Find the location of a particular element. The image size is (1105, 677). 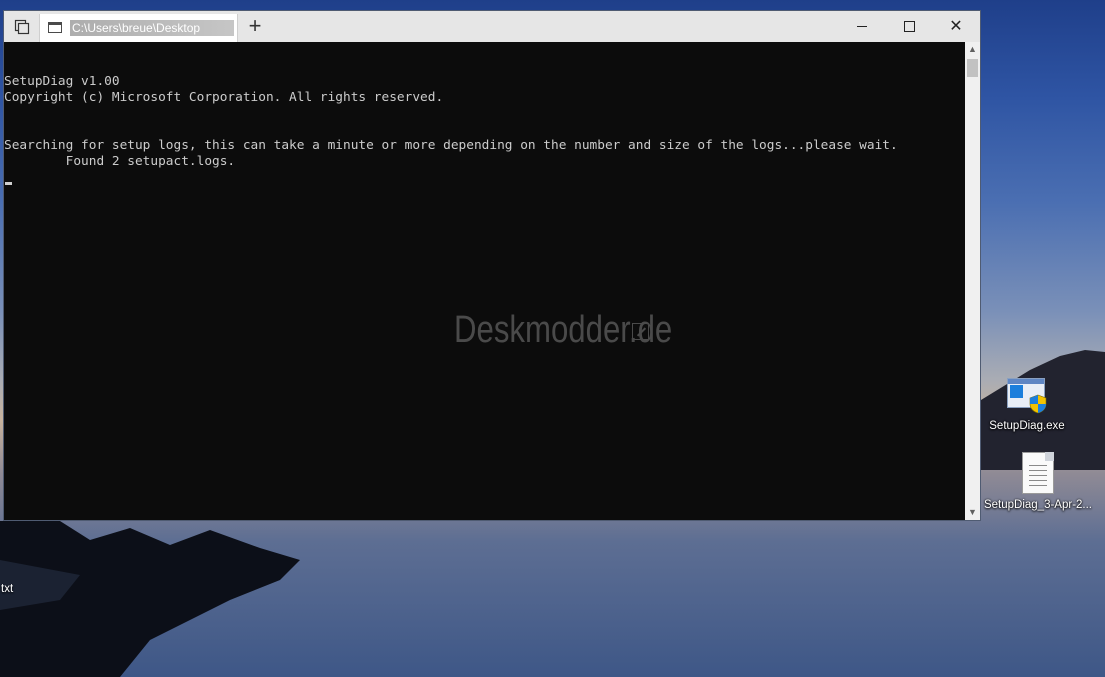

minimize-button is located at coordinates (862, 26).